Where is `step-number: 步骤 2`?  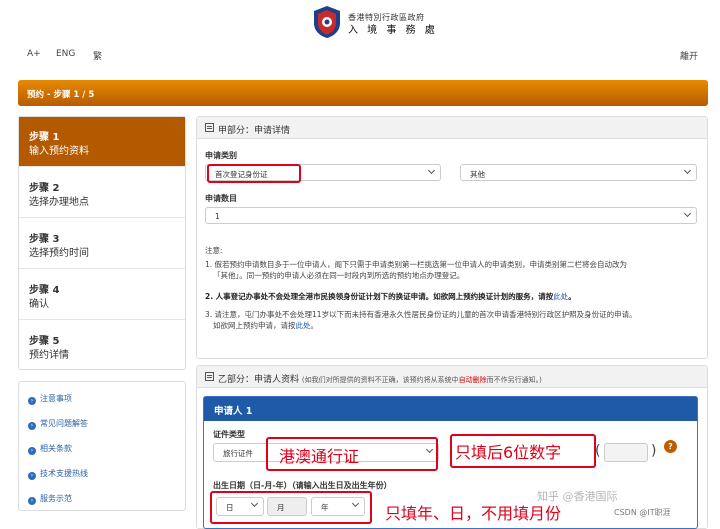 step-number: 步骤 2 is located at coordinates (44, 188).